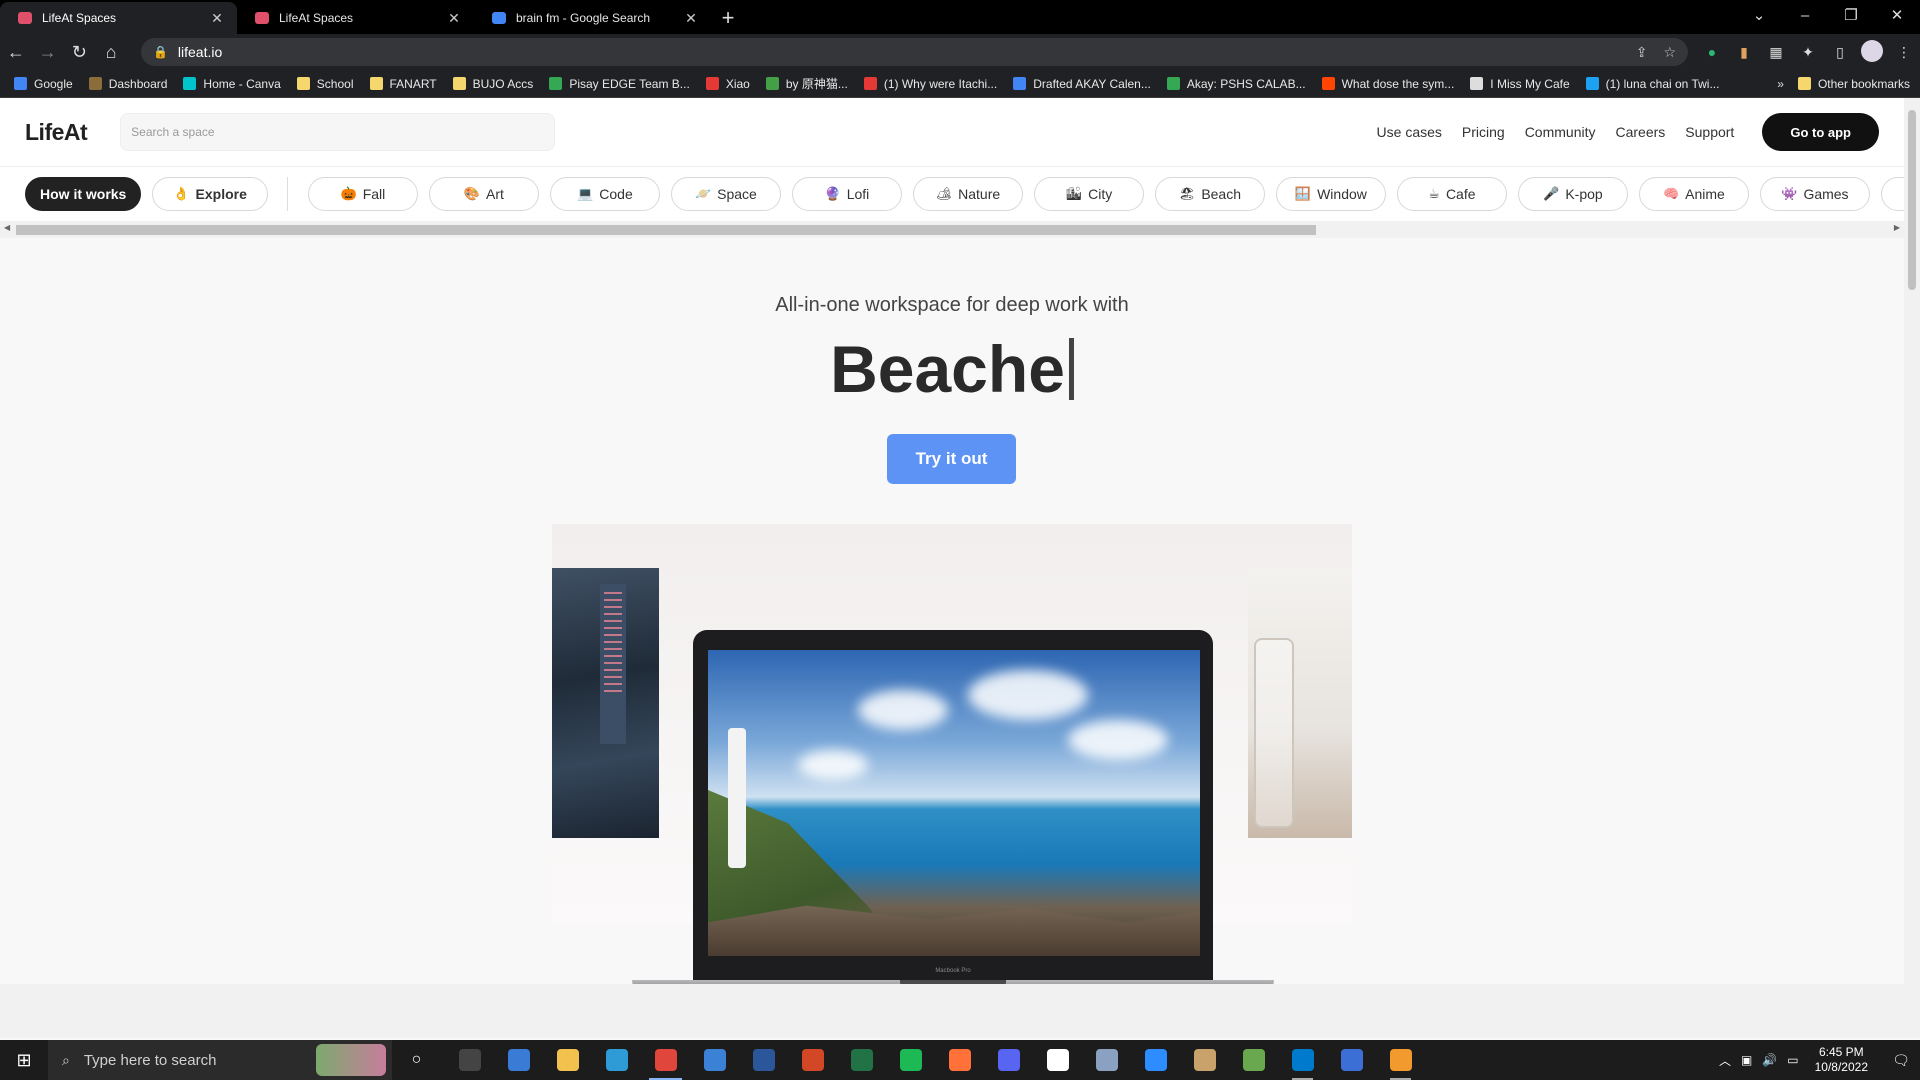  What do you see at coordinates (79, 52) in the screenshot?
I see `reload-icon: ↻` at bounding box center [79, 52].